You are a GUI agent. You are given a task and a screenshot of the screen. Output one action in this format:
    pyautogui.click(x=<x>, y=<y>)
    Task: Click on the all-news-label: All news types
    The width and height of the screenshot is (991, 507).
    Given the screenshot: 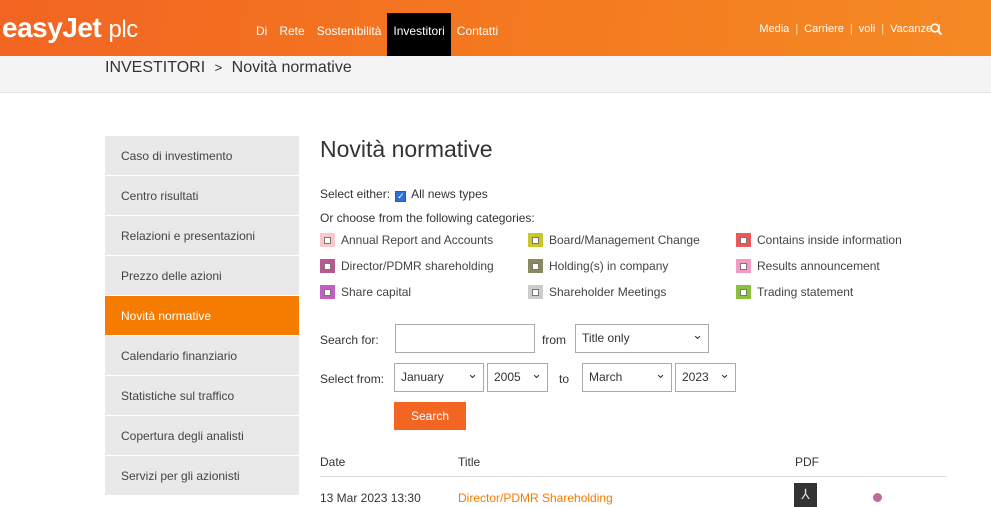 What is the action you would take?
    pyautogui.click(x=449, y=194)
    